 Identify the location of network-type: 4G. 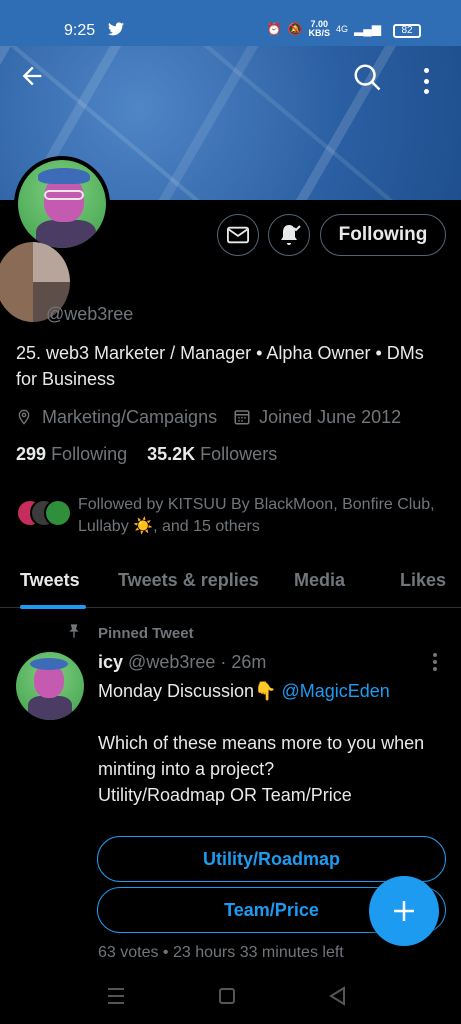
(342, 29).